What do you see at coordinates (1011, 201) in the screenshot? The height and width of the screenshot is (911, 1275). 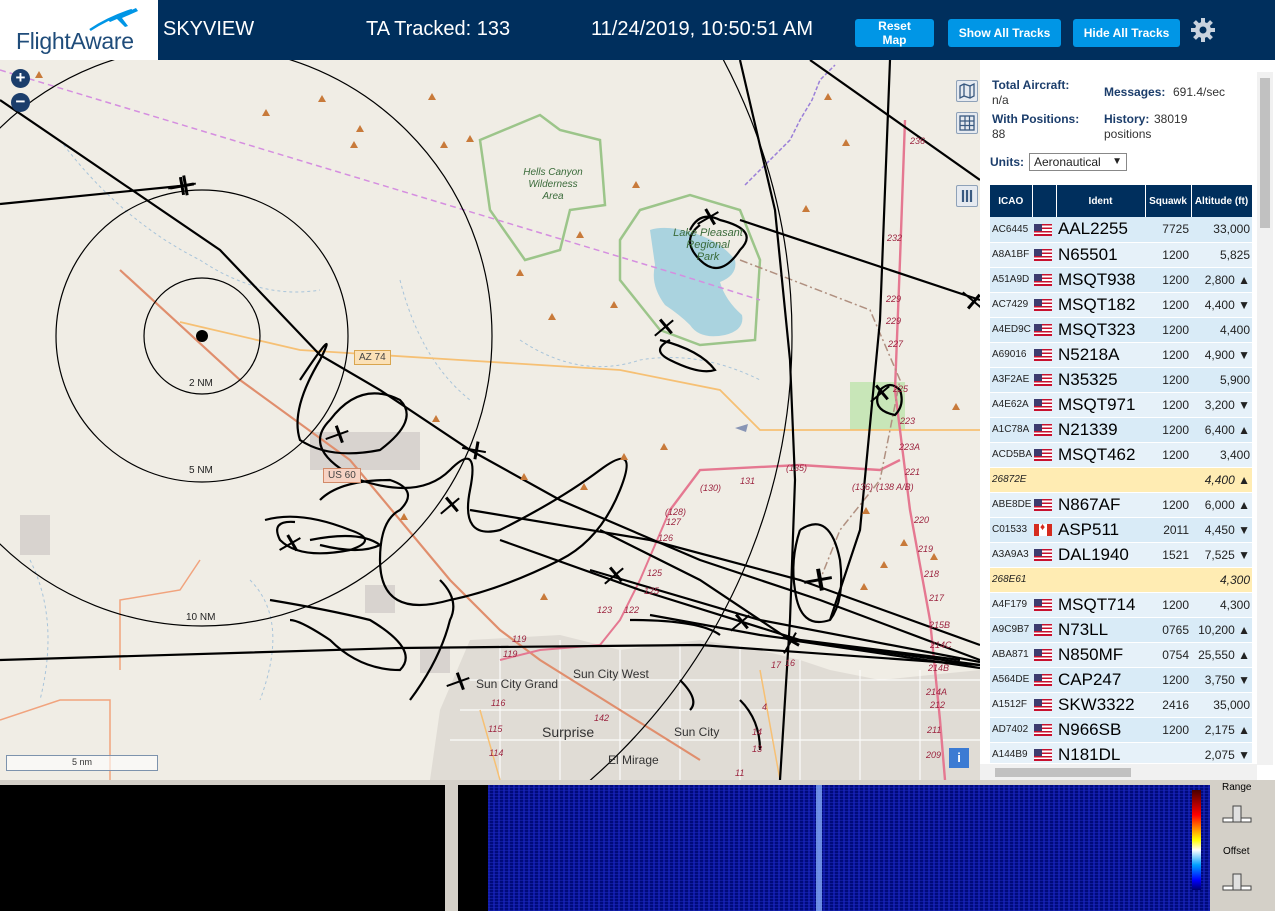 I see `column-header-icao: ICAO` at bounding box center [1011, 201].